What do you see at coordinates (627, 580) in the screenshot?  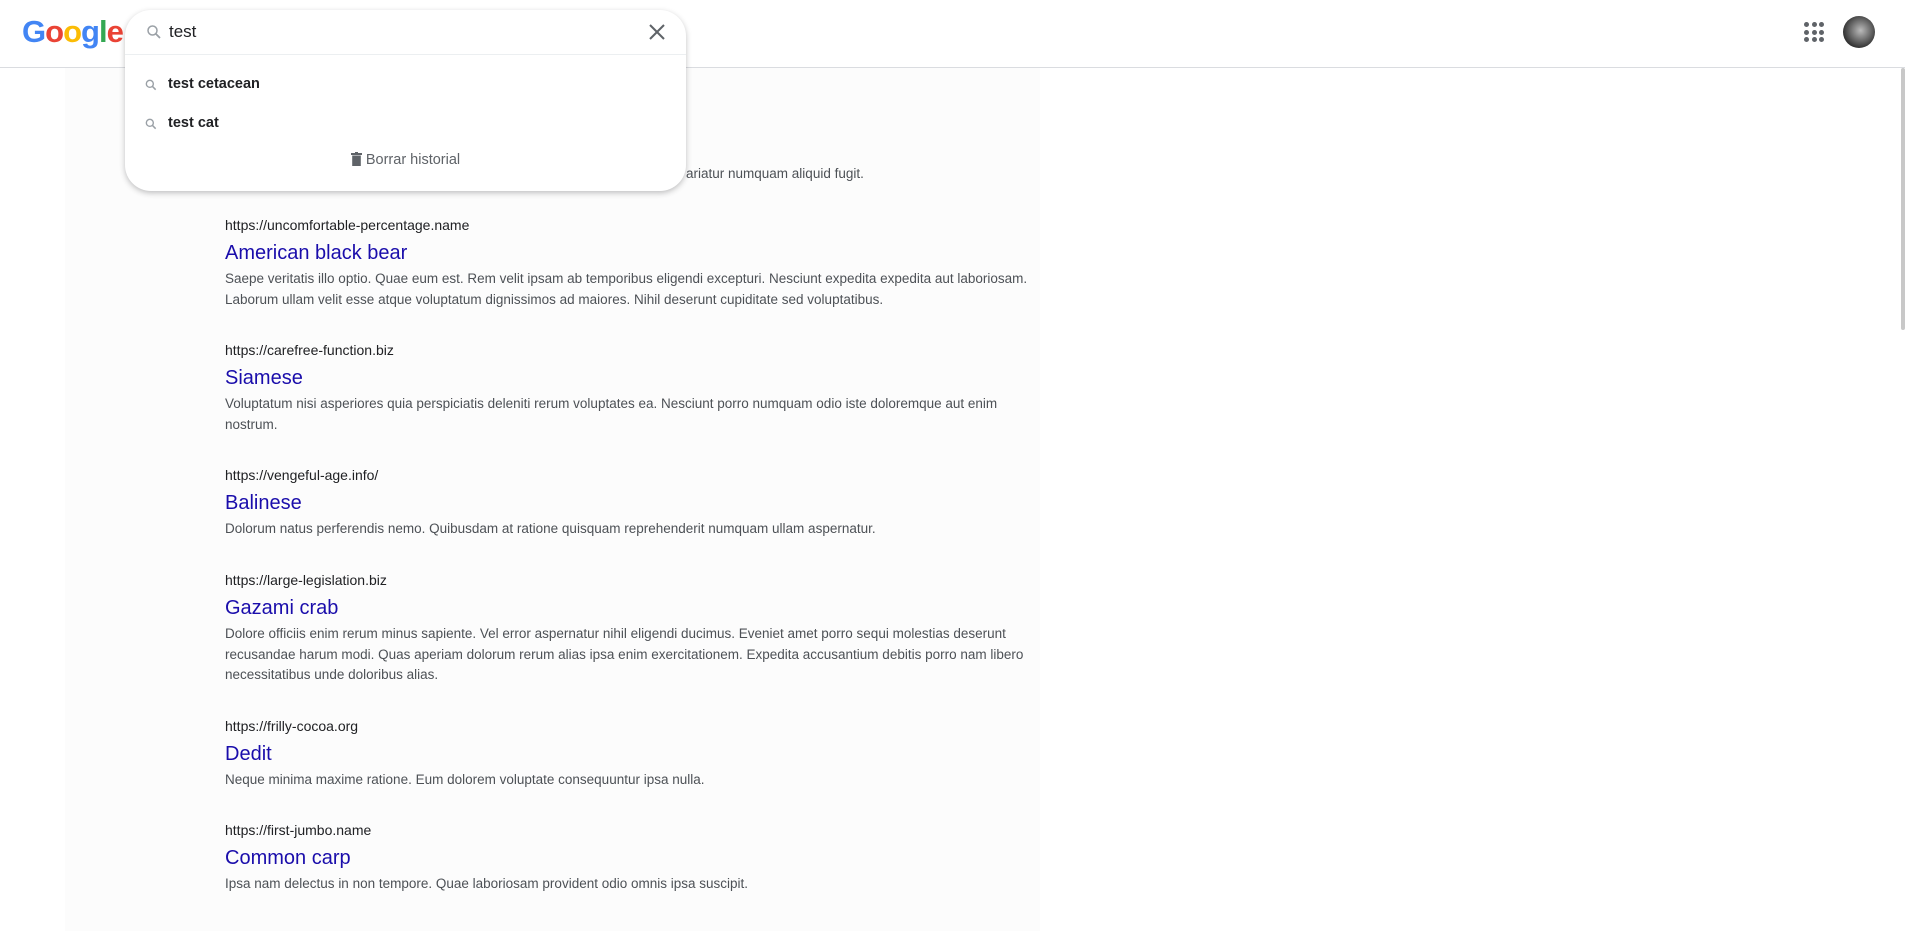 I see `result-url: https://large-legislation.biz` at bounding box center [627, 580].